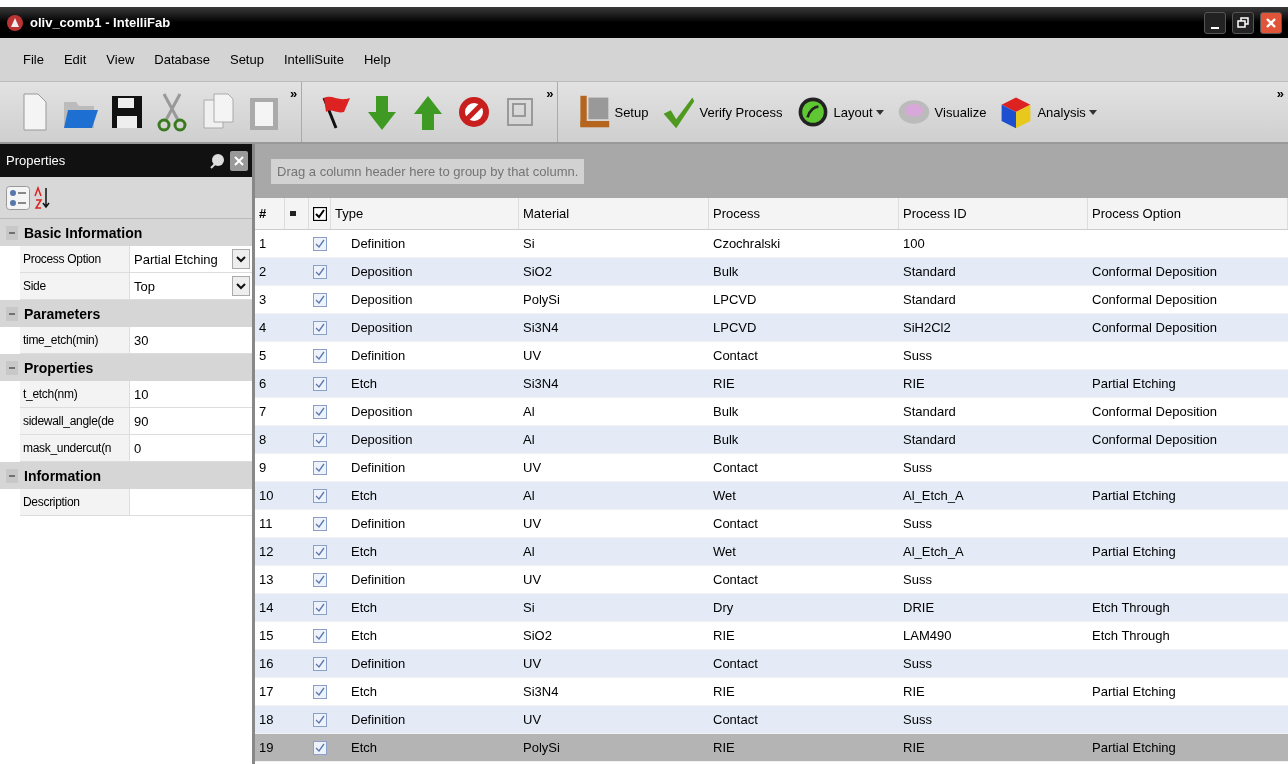  Describe the element at coordinates (263, 411) in the screenshot. I see `row-number: 7` at that location.